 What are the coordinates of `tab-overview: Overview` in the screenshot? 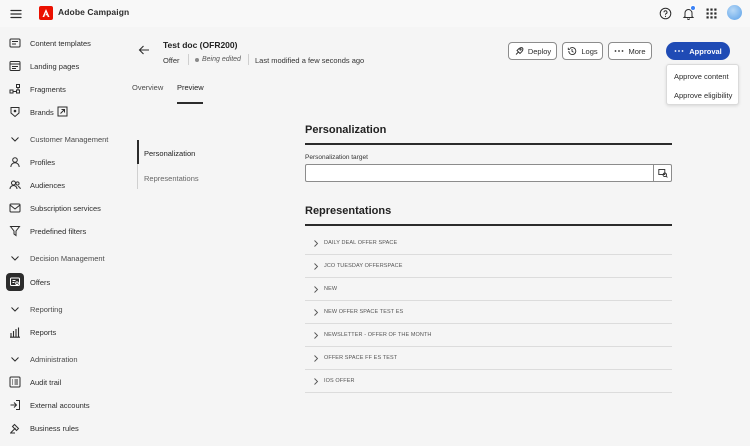 It's located at (147, 87).